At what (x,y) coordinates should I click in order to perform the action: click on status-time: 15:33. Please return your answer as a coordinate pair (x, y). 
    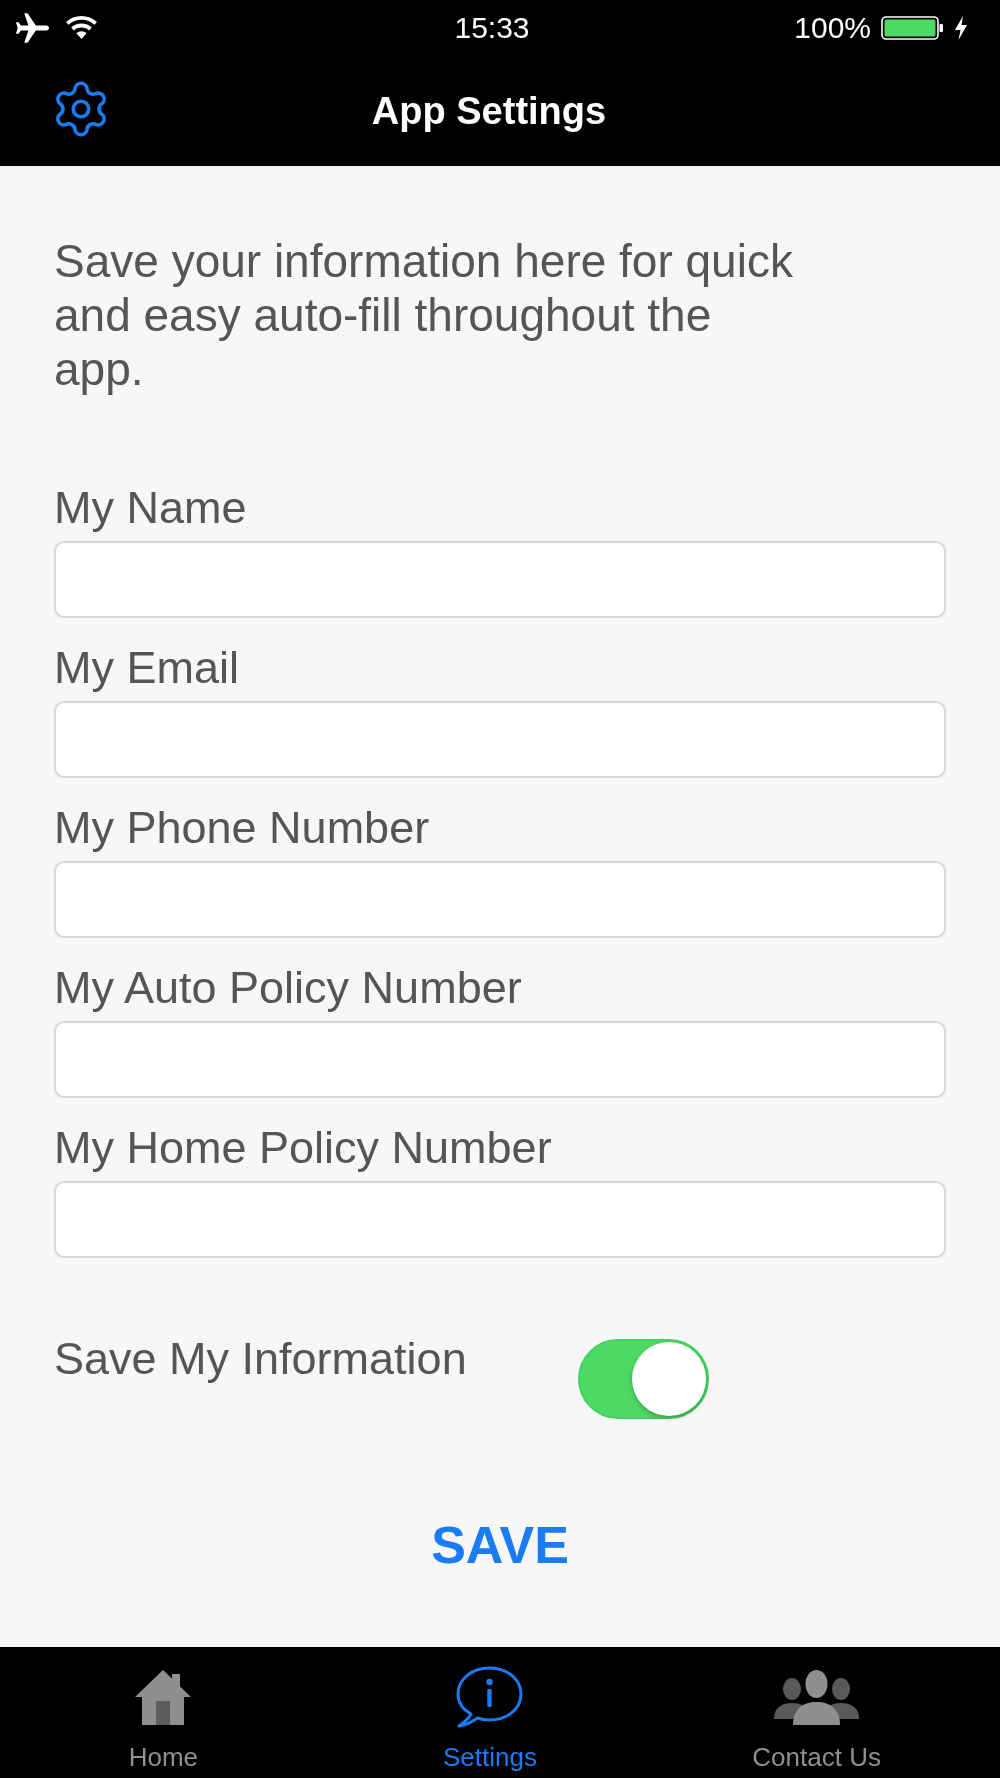
    Looking at the image, I should click on (492, 27).